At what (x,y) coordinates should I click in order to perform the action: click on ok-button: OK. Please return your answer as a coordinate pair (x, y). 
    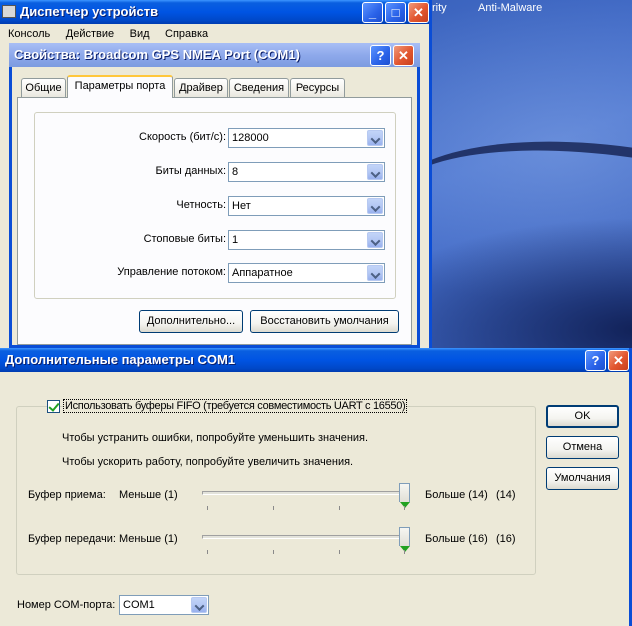
    Looking at the image, I should click on (582, 416).